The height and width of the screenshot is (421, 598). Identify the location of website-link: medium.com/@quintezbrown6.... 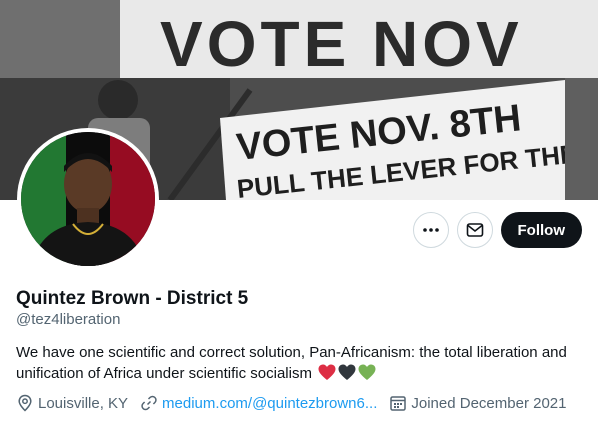
(269, 403).